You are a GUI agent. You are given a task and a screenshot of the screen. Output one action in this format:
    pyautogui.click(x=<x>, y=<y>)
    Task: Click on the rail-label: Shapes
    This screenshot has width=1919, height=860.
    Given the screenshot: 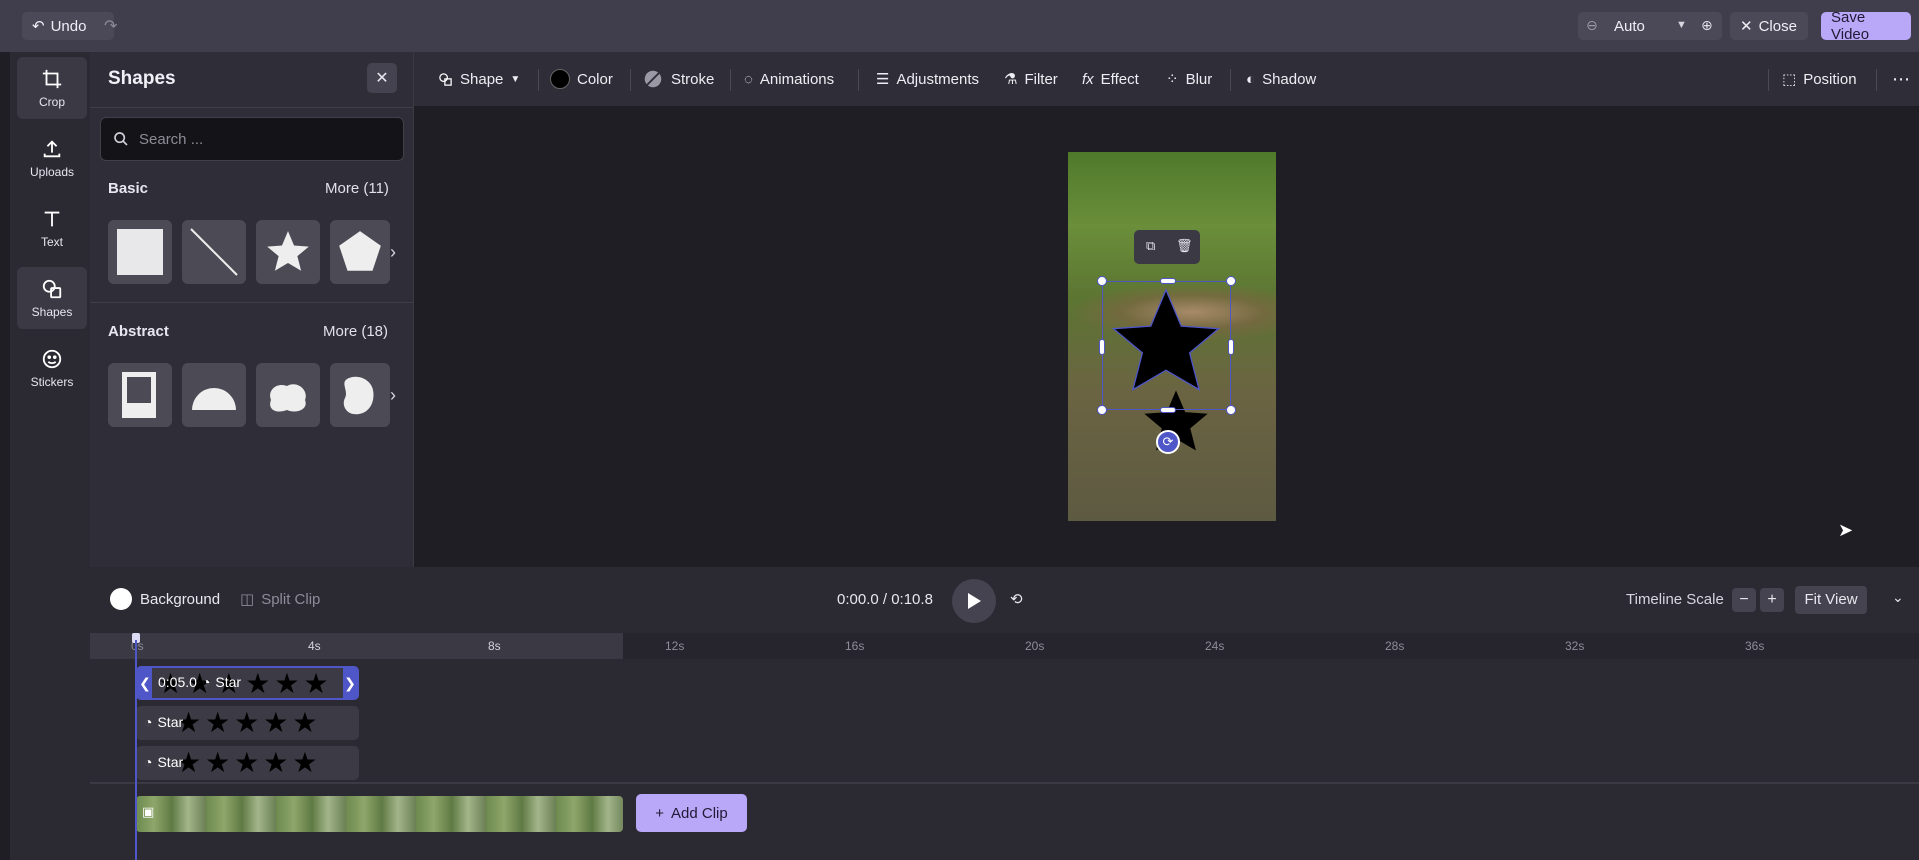 What is the action you would take?
    pyautogui.click(x=52, y=311)
    